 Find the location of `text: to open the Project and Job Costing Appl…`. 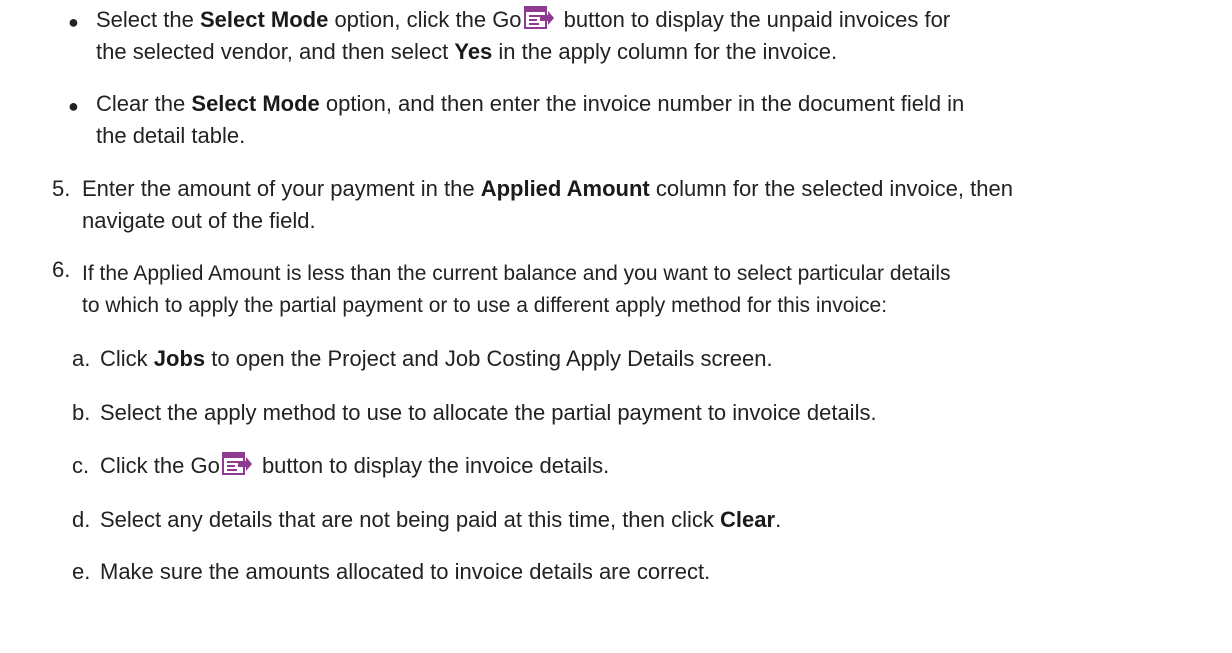

text: to open the Project and Job Costing Appl… is located at coordinates (489, 358).